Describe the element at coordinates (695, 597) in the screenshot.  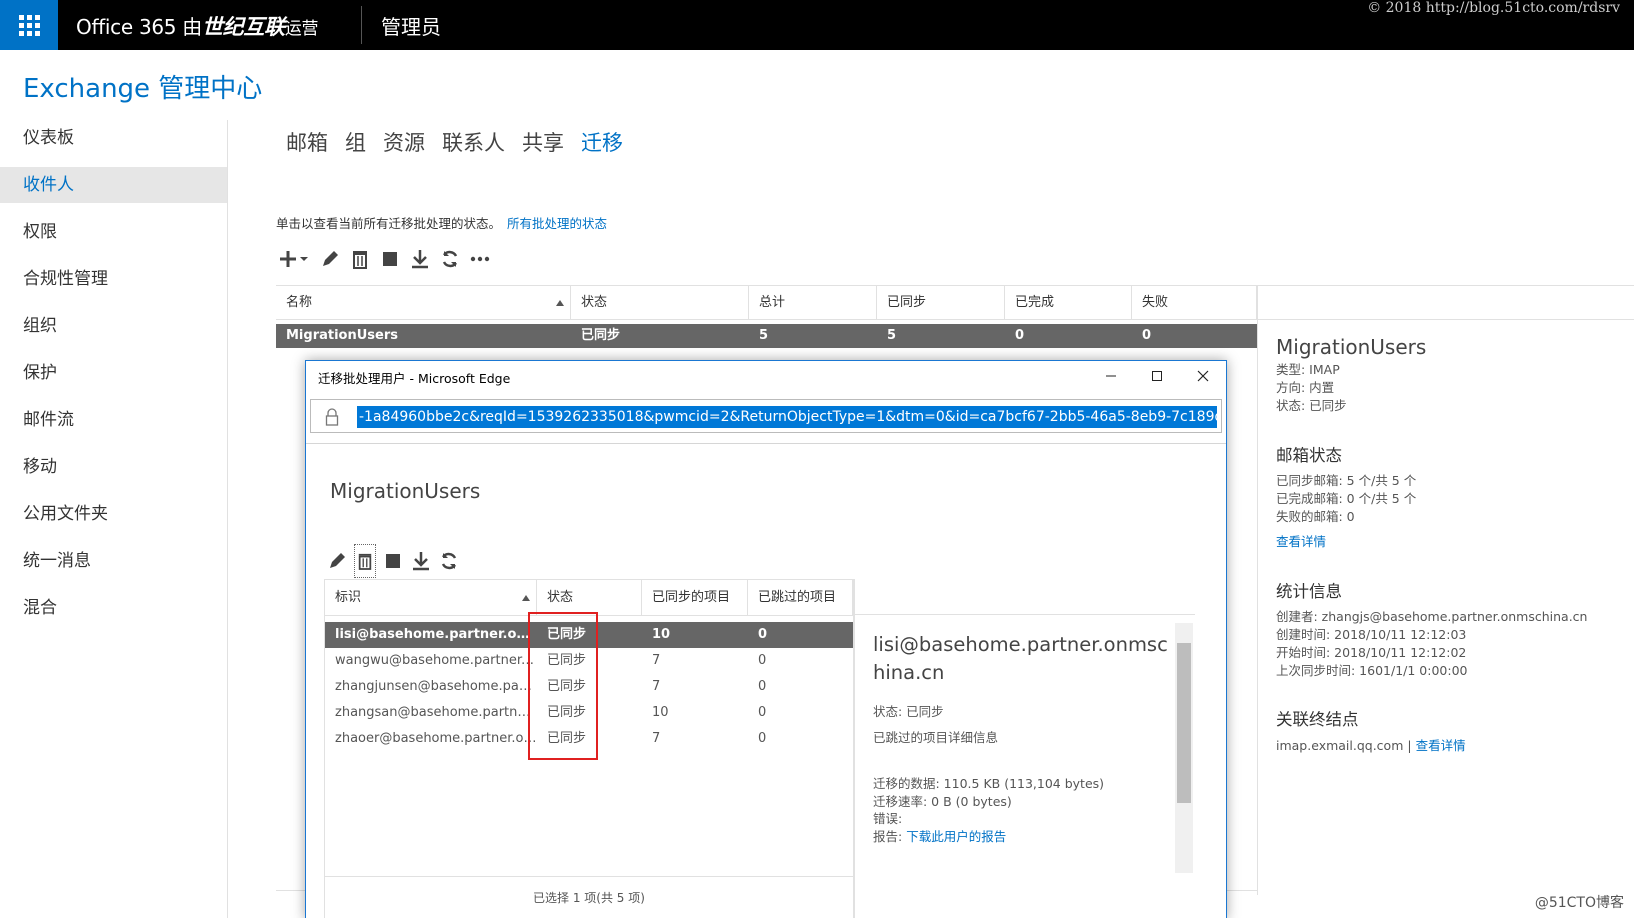
I see `col-synced-items: 已同步的项目` at that location.